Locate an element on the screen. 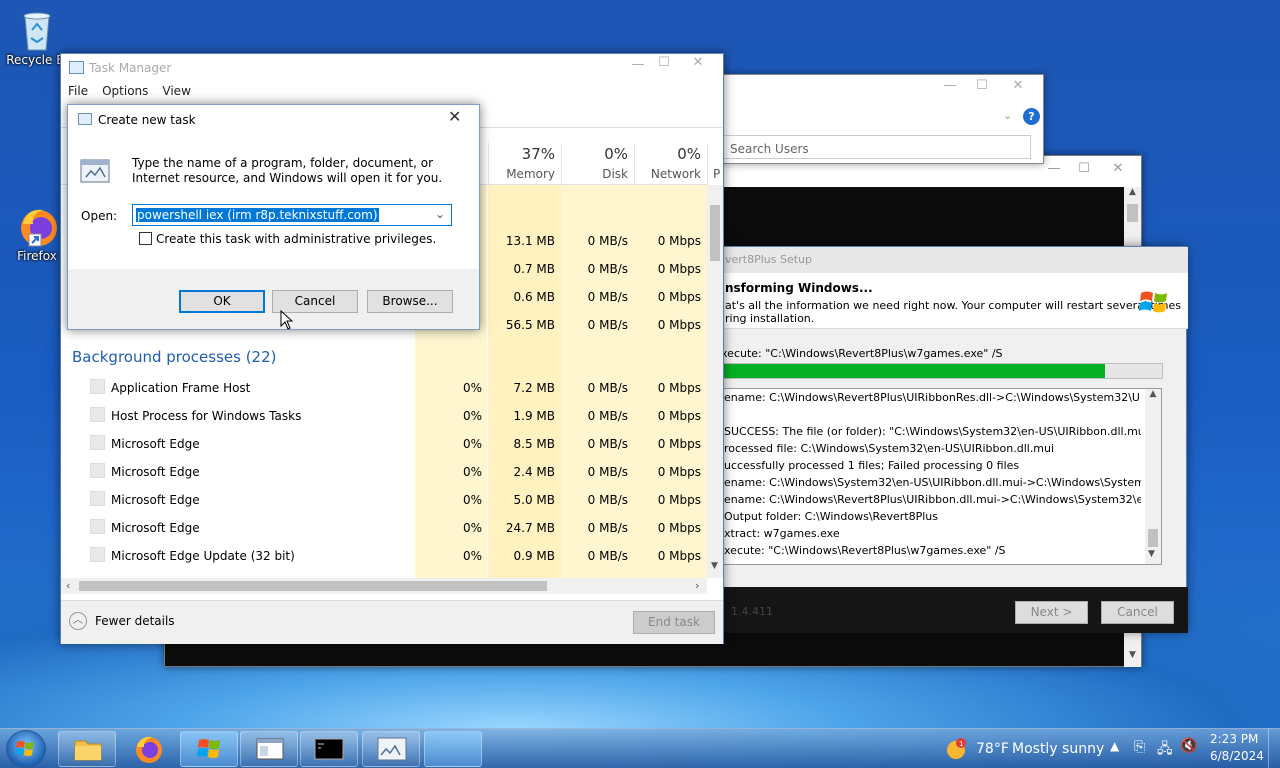 This screenshot has width=1280, height=768. disk-column-header: 0% Disk is located at coordinates (596, 163).